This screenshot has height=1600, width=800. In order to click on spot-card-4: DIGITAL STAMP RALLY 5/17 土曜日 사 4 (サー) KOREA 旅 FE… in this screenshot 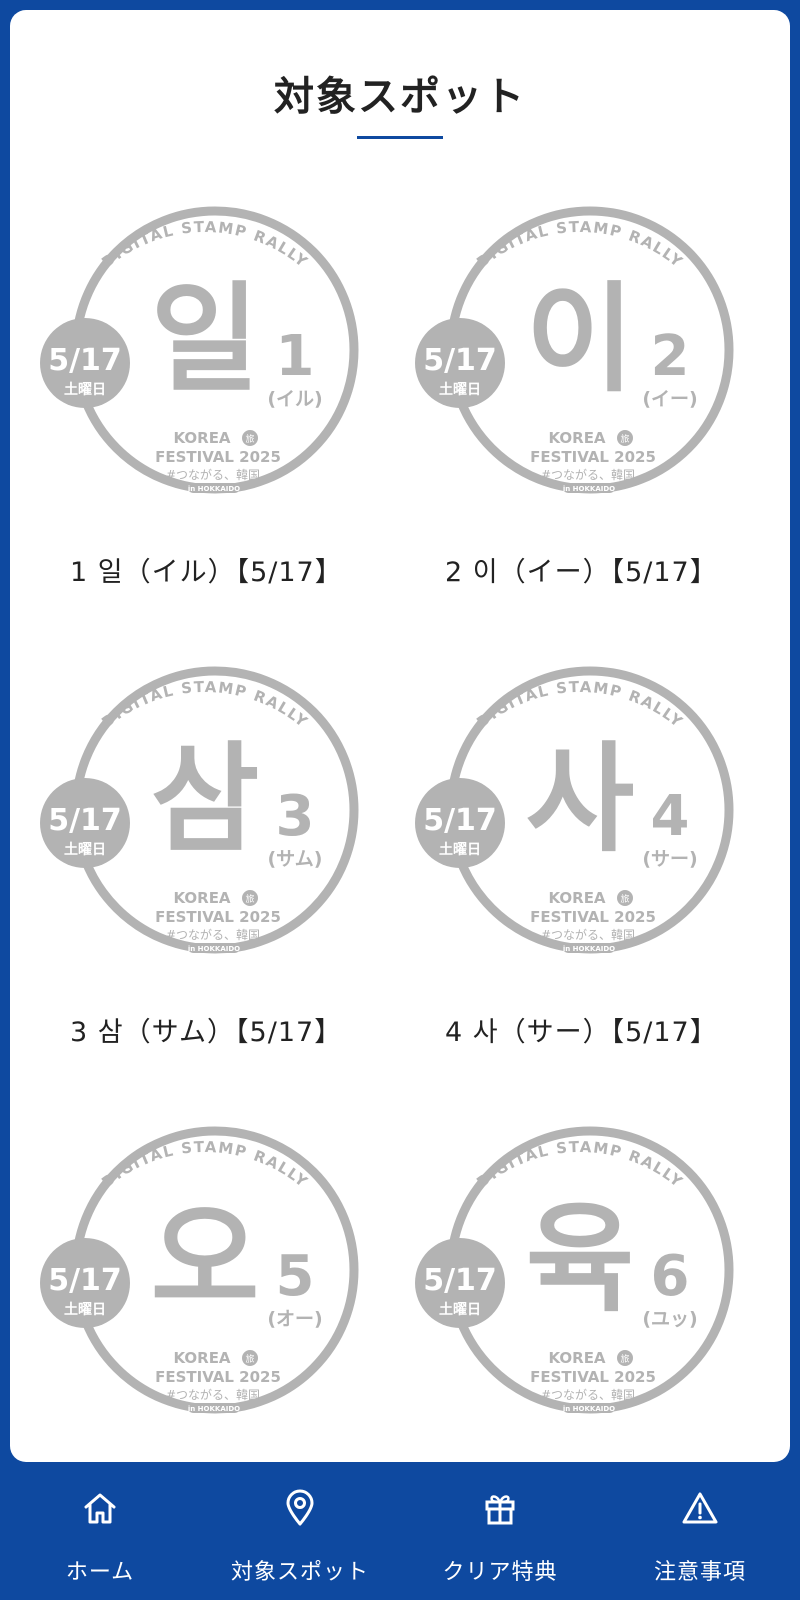, I will do `click(580, 860)`.